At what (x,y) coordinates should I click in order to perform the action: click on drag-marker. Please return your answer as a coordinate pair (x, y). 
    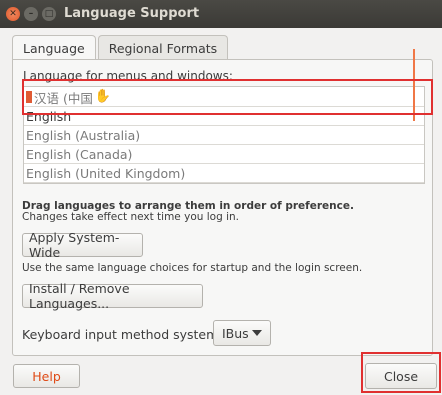
    Looking at the image, I should click on (29, 97).